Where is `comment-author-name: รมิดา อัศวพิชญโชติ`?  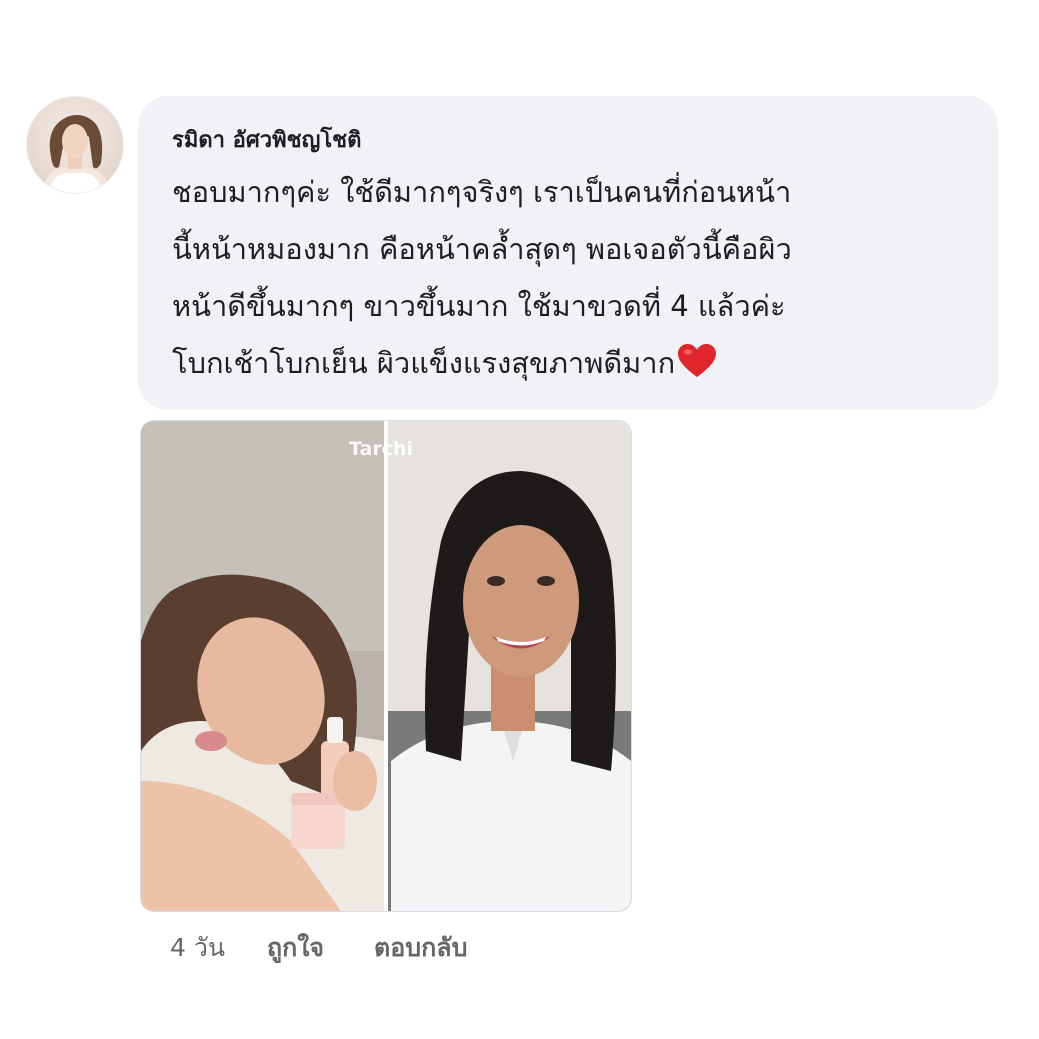
comment-author-name: รมิดา อัศวพิชญโชติ is located at coordinates (266, 139).